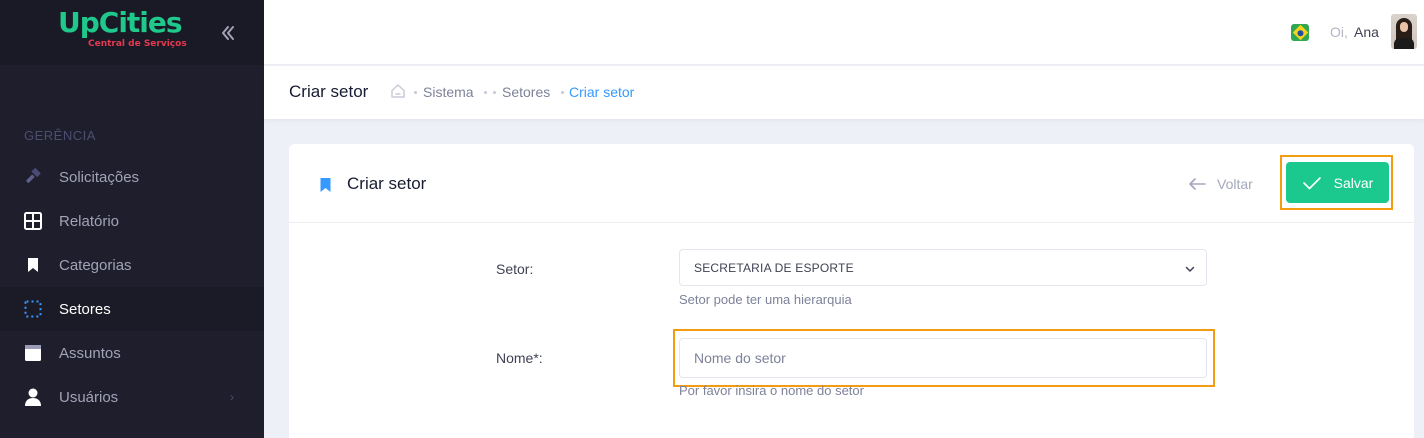 The height and width of the screenshot is (438, 1424). Describe the element at coordinates (33, 177) in the screenshot. I see `hammer-icon` at that location.